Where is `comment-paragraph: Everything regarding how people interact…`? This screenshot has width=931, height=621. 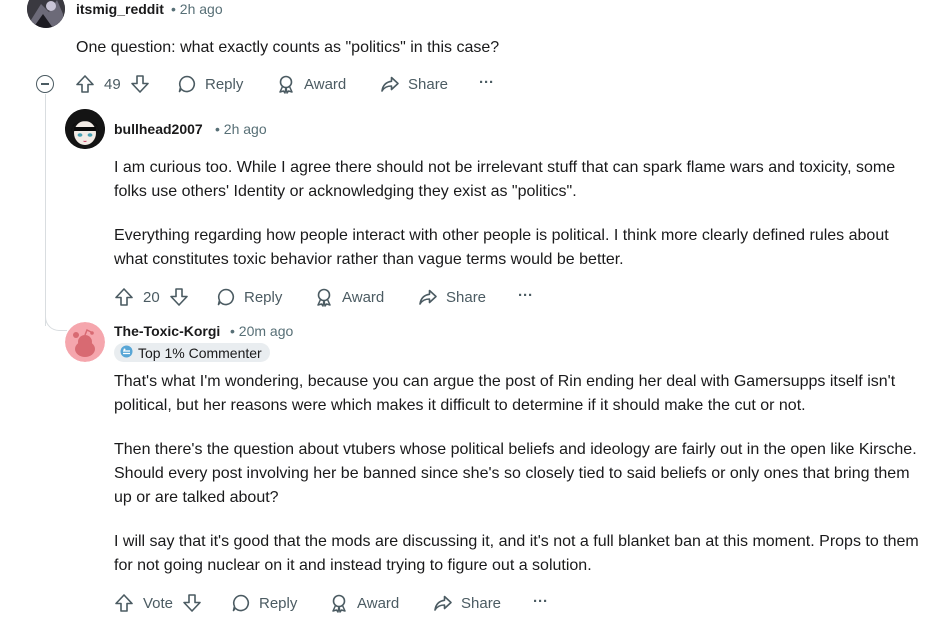 comment-paragraph: Everything regarding how people interact… is located at coordinates (501, 247).